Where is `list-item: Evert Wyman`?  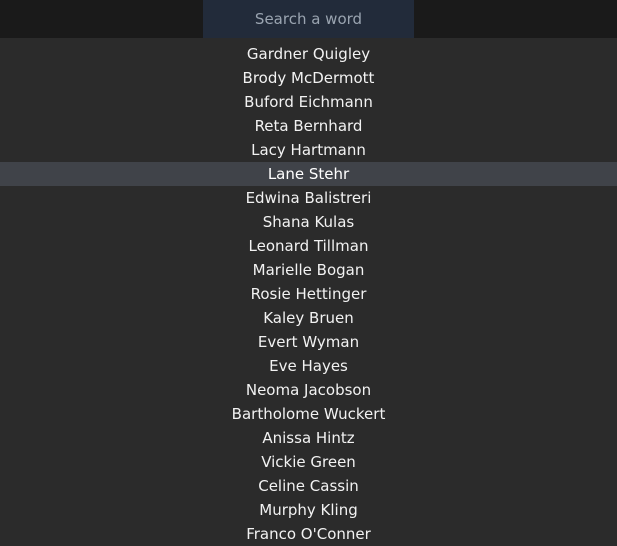
list-item: Evert Wyman is located at coordinates (308, 342).